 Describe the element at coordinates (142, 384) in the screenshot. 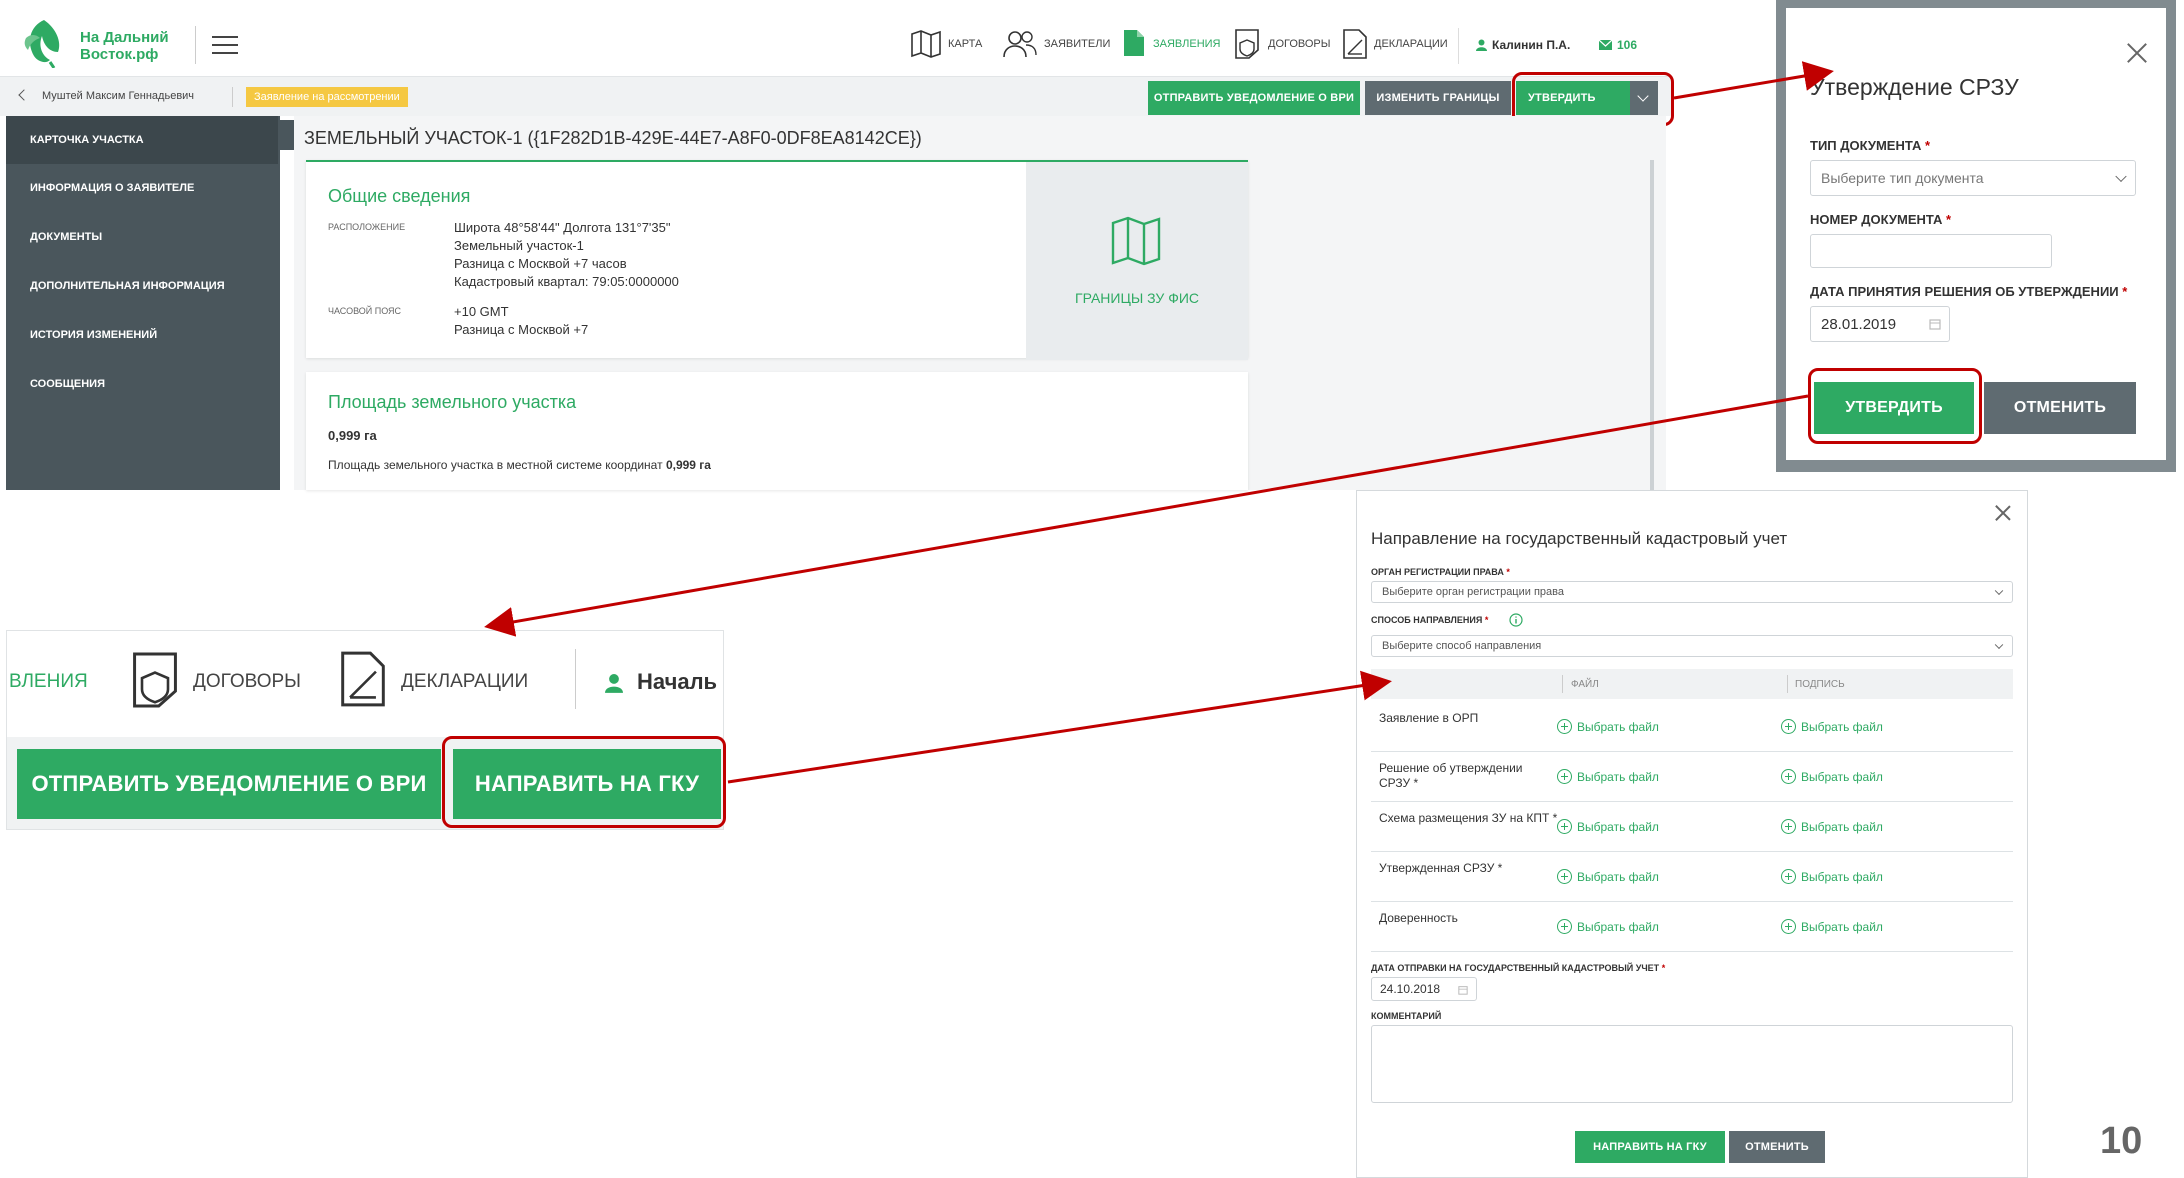

I see `sidebar-item-messages: СООБЩЕНИЯ` at that location.